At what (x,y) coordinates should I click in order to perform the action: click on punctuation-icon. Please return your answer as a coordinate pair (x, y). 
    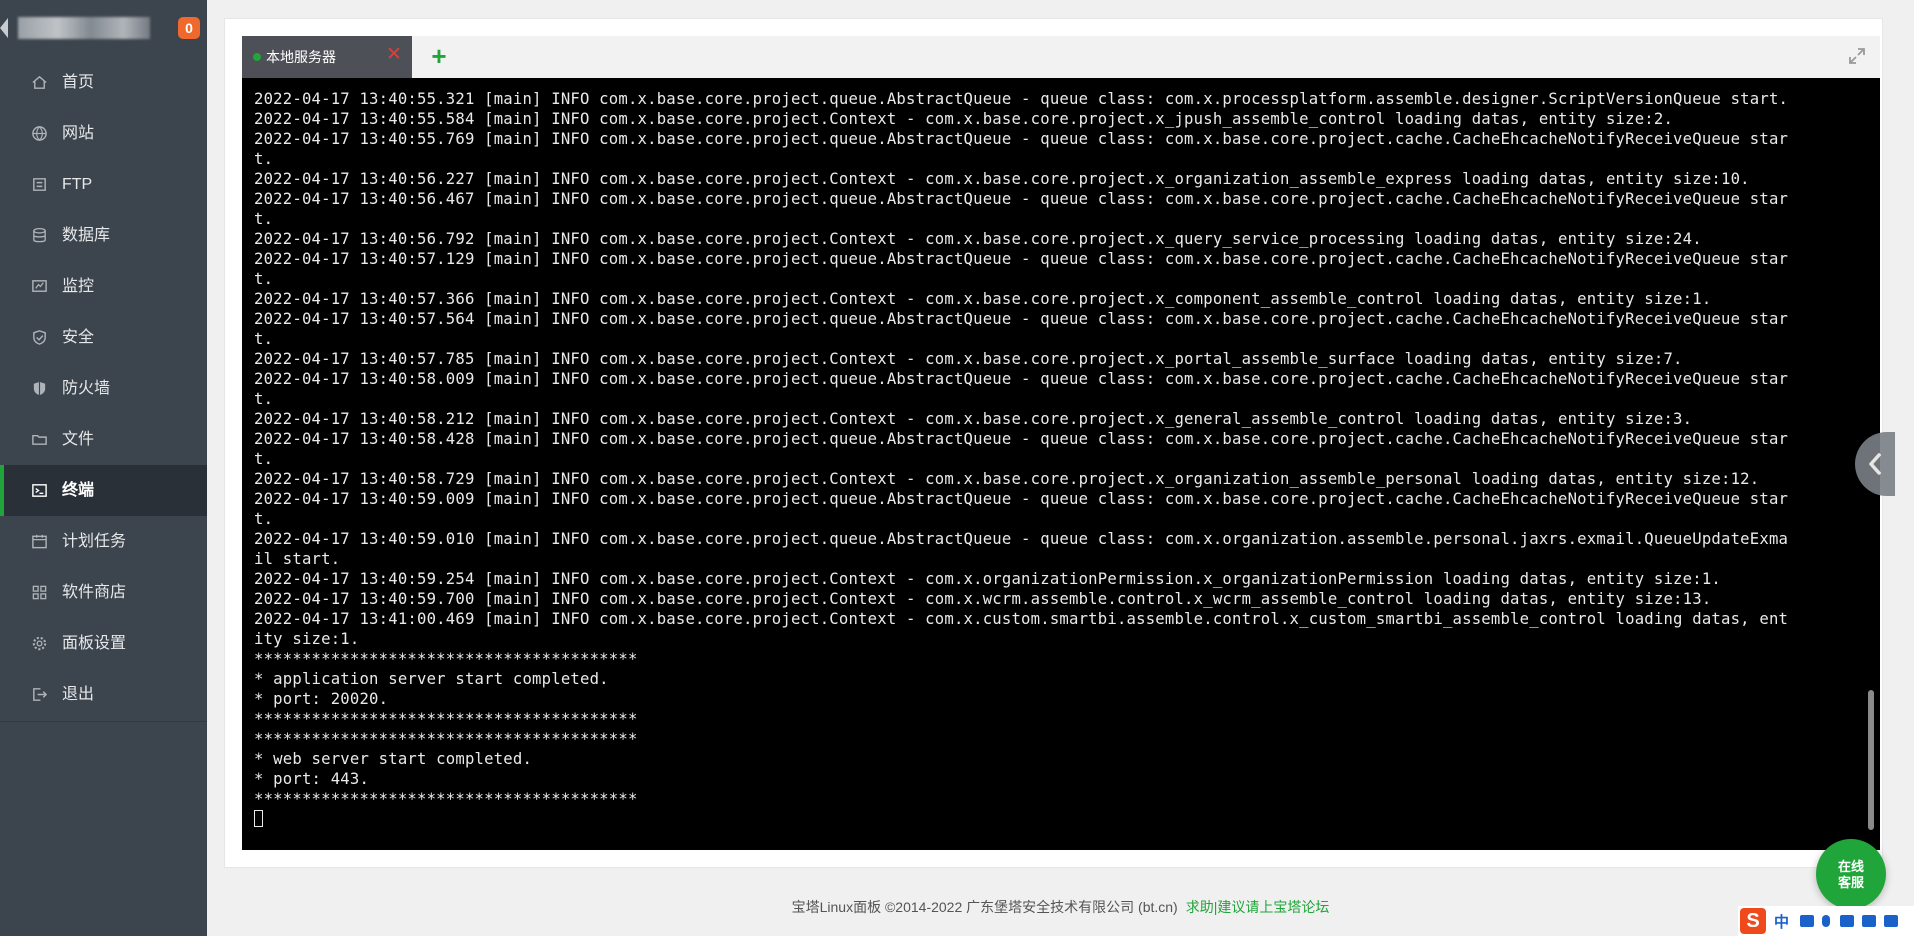
    Looking at the image, I should click on (1807, 921).